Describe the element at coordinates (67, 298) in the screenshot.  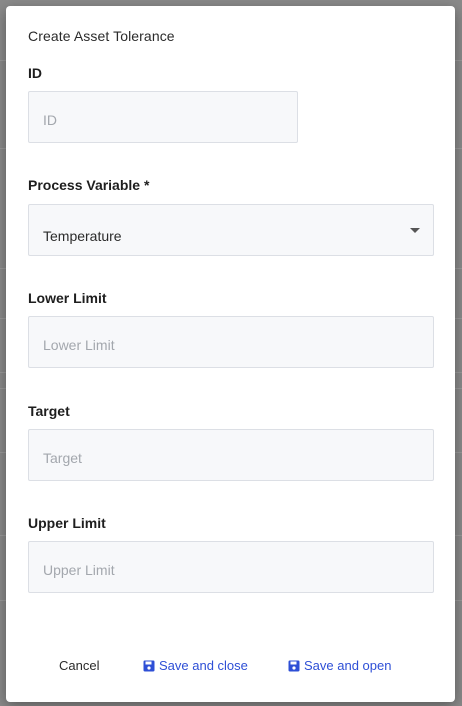
I see `lower-limit-label: Lower Limit` at that location.